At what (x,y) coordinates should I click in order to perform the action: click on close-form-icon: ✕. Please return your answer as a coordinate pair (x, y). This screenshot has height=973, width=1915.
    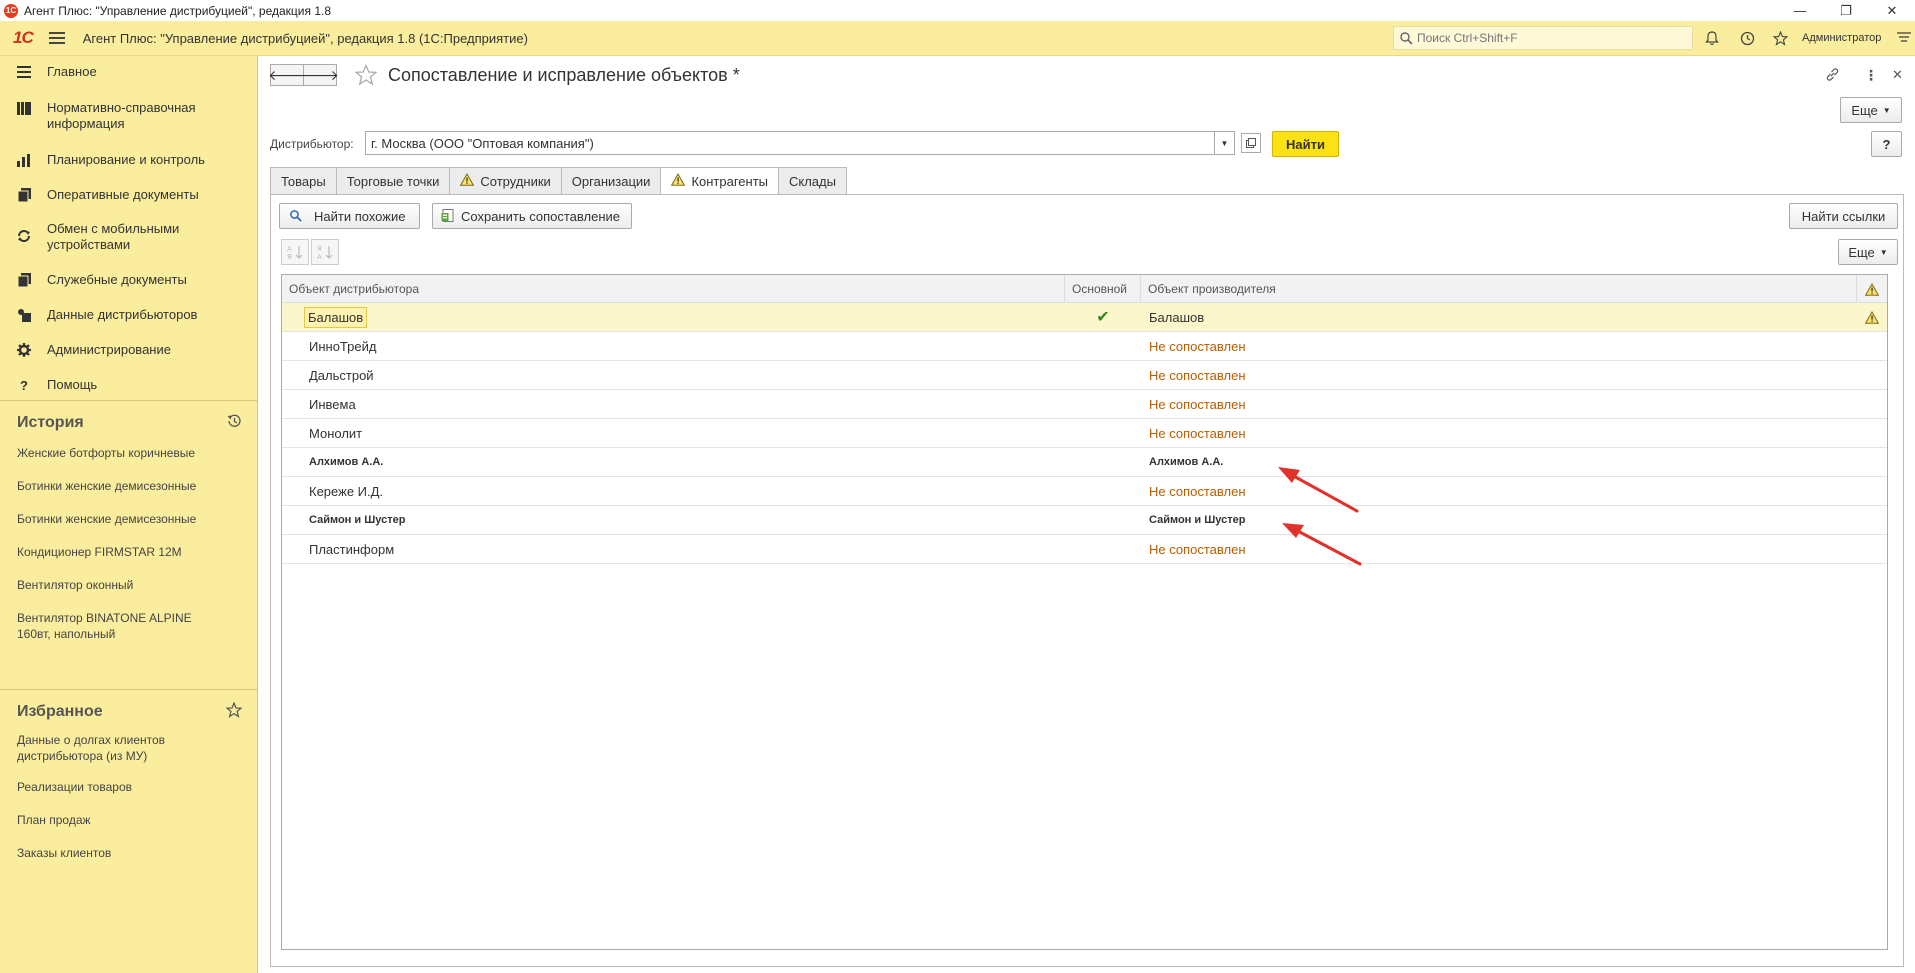
    Looking at the image, I should click on (1897, 75).